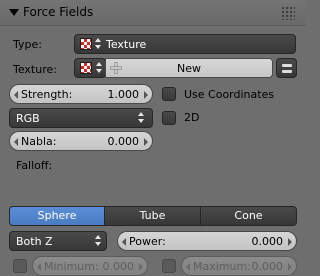  Describe the element at coordinates (58, 12) in the screenshot. I see `panel-title: Force Fields` at that location.